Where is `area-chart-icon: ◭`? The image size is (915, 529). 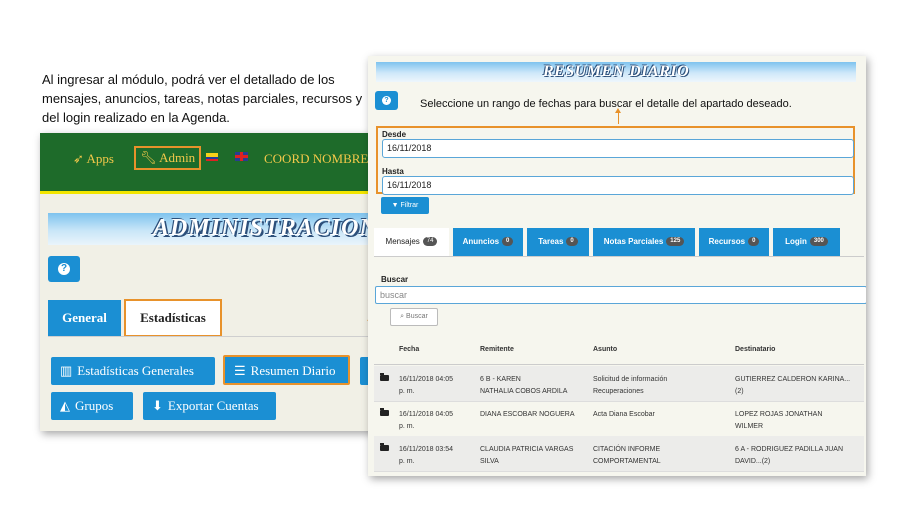
area-chart-icon: ◭ is located at coordinates (65, 405).